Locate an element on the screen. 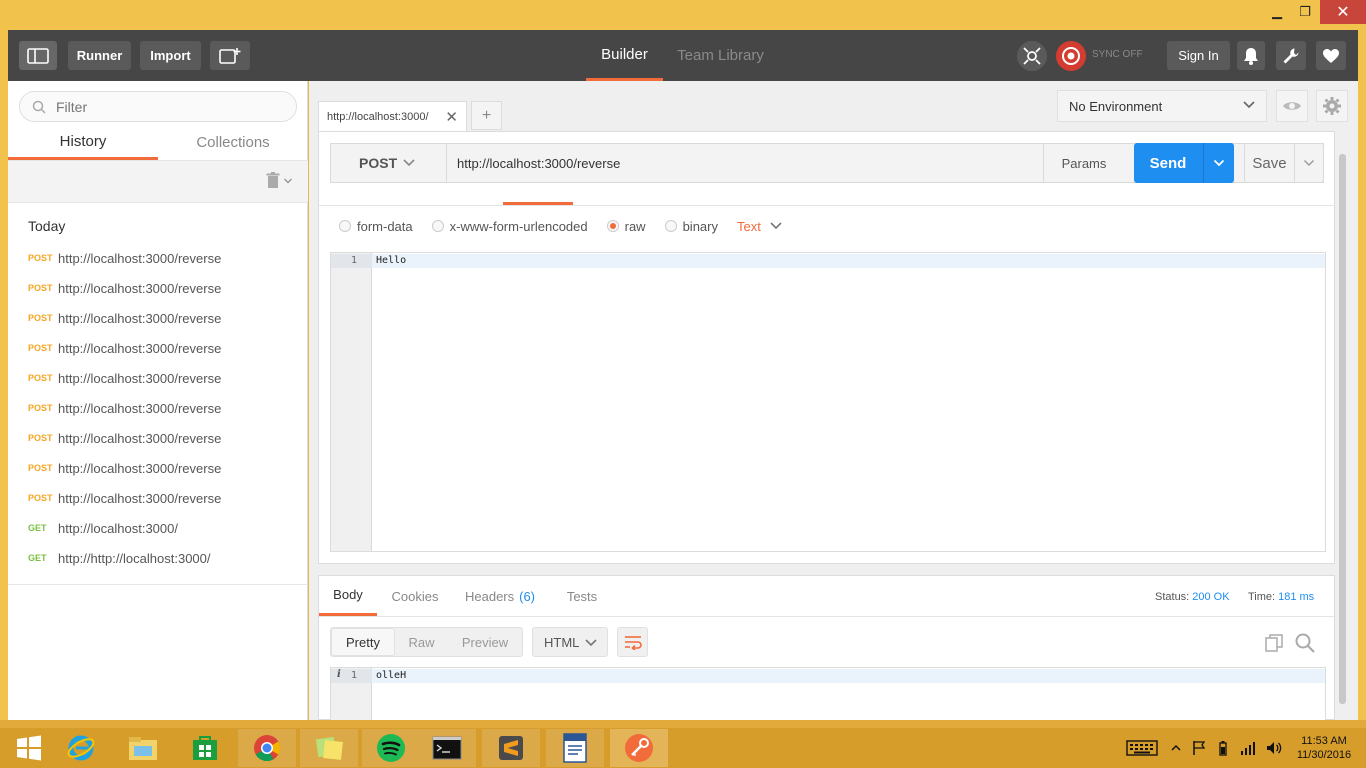 The image size is (1366, 768). taskbar-sticky-notes is located at coordinates (329, 748).